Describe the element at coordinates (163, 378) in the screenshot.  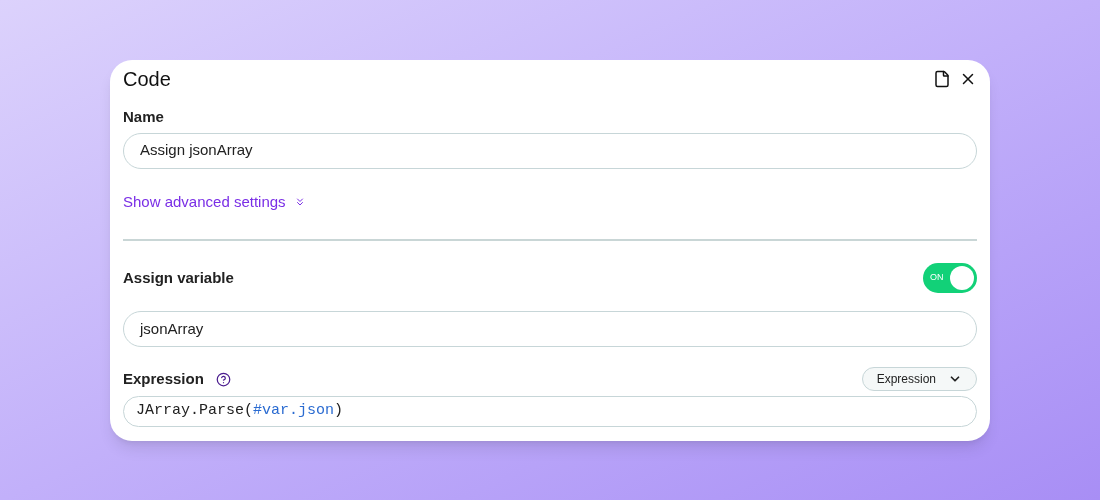
I see `field-label: Expression` at that location.